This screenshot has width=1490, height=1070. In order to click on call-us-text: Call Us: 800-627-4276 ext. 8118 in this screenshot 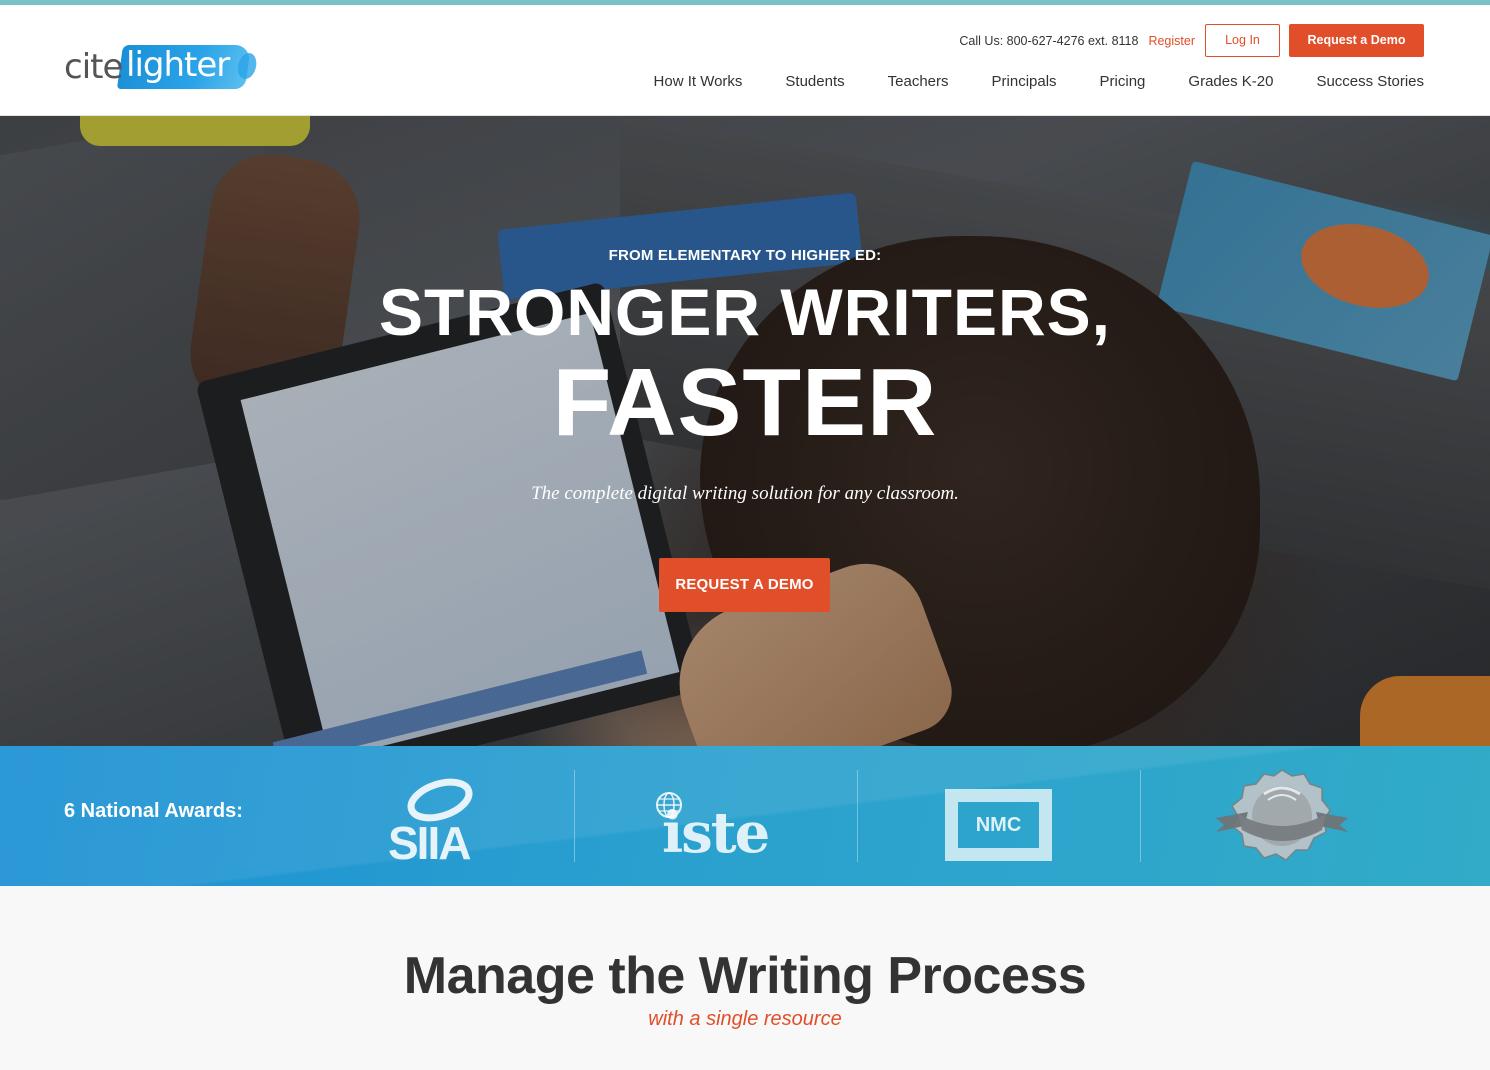, I will do `click(1049, 40)`.